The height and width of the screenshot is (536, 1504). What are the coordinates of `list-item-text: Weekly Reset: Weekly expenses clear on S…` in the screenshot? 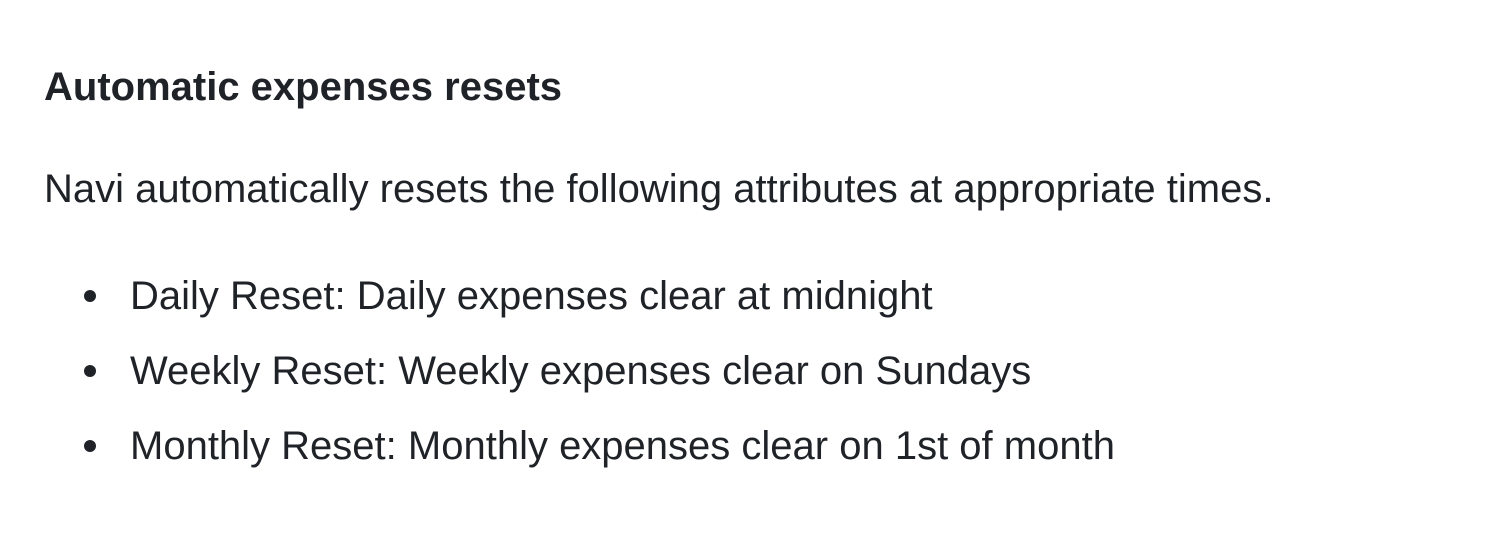 It's located at (581, 371).